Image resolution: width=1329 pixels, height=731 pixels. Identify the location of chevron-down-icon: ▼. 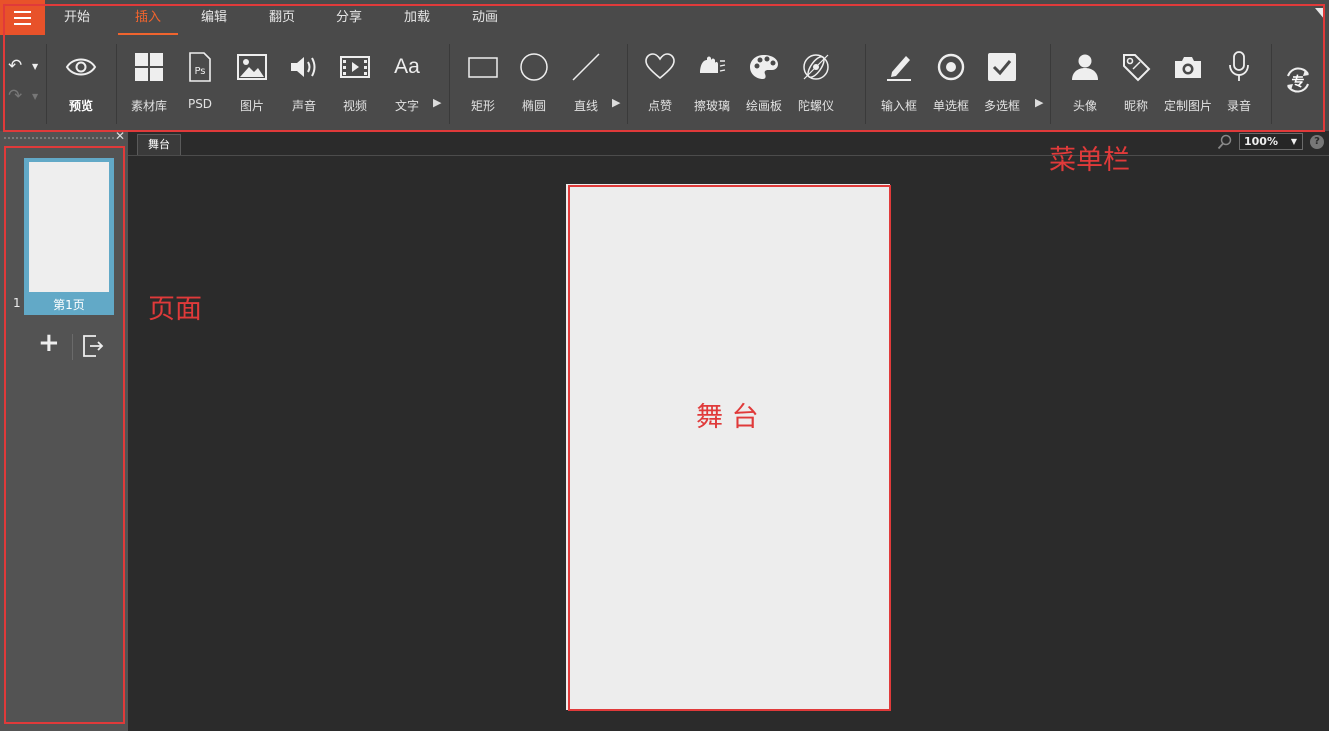
(1293, 141).